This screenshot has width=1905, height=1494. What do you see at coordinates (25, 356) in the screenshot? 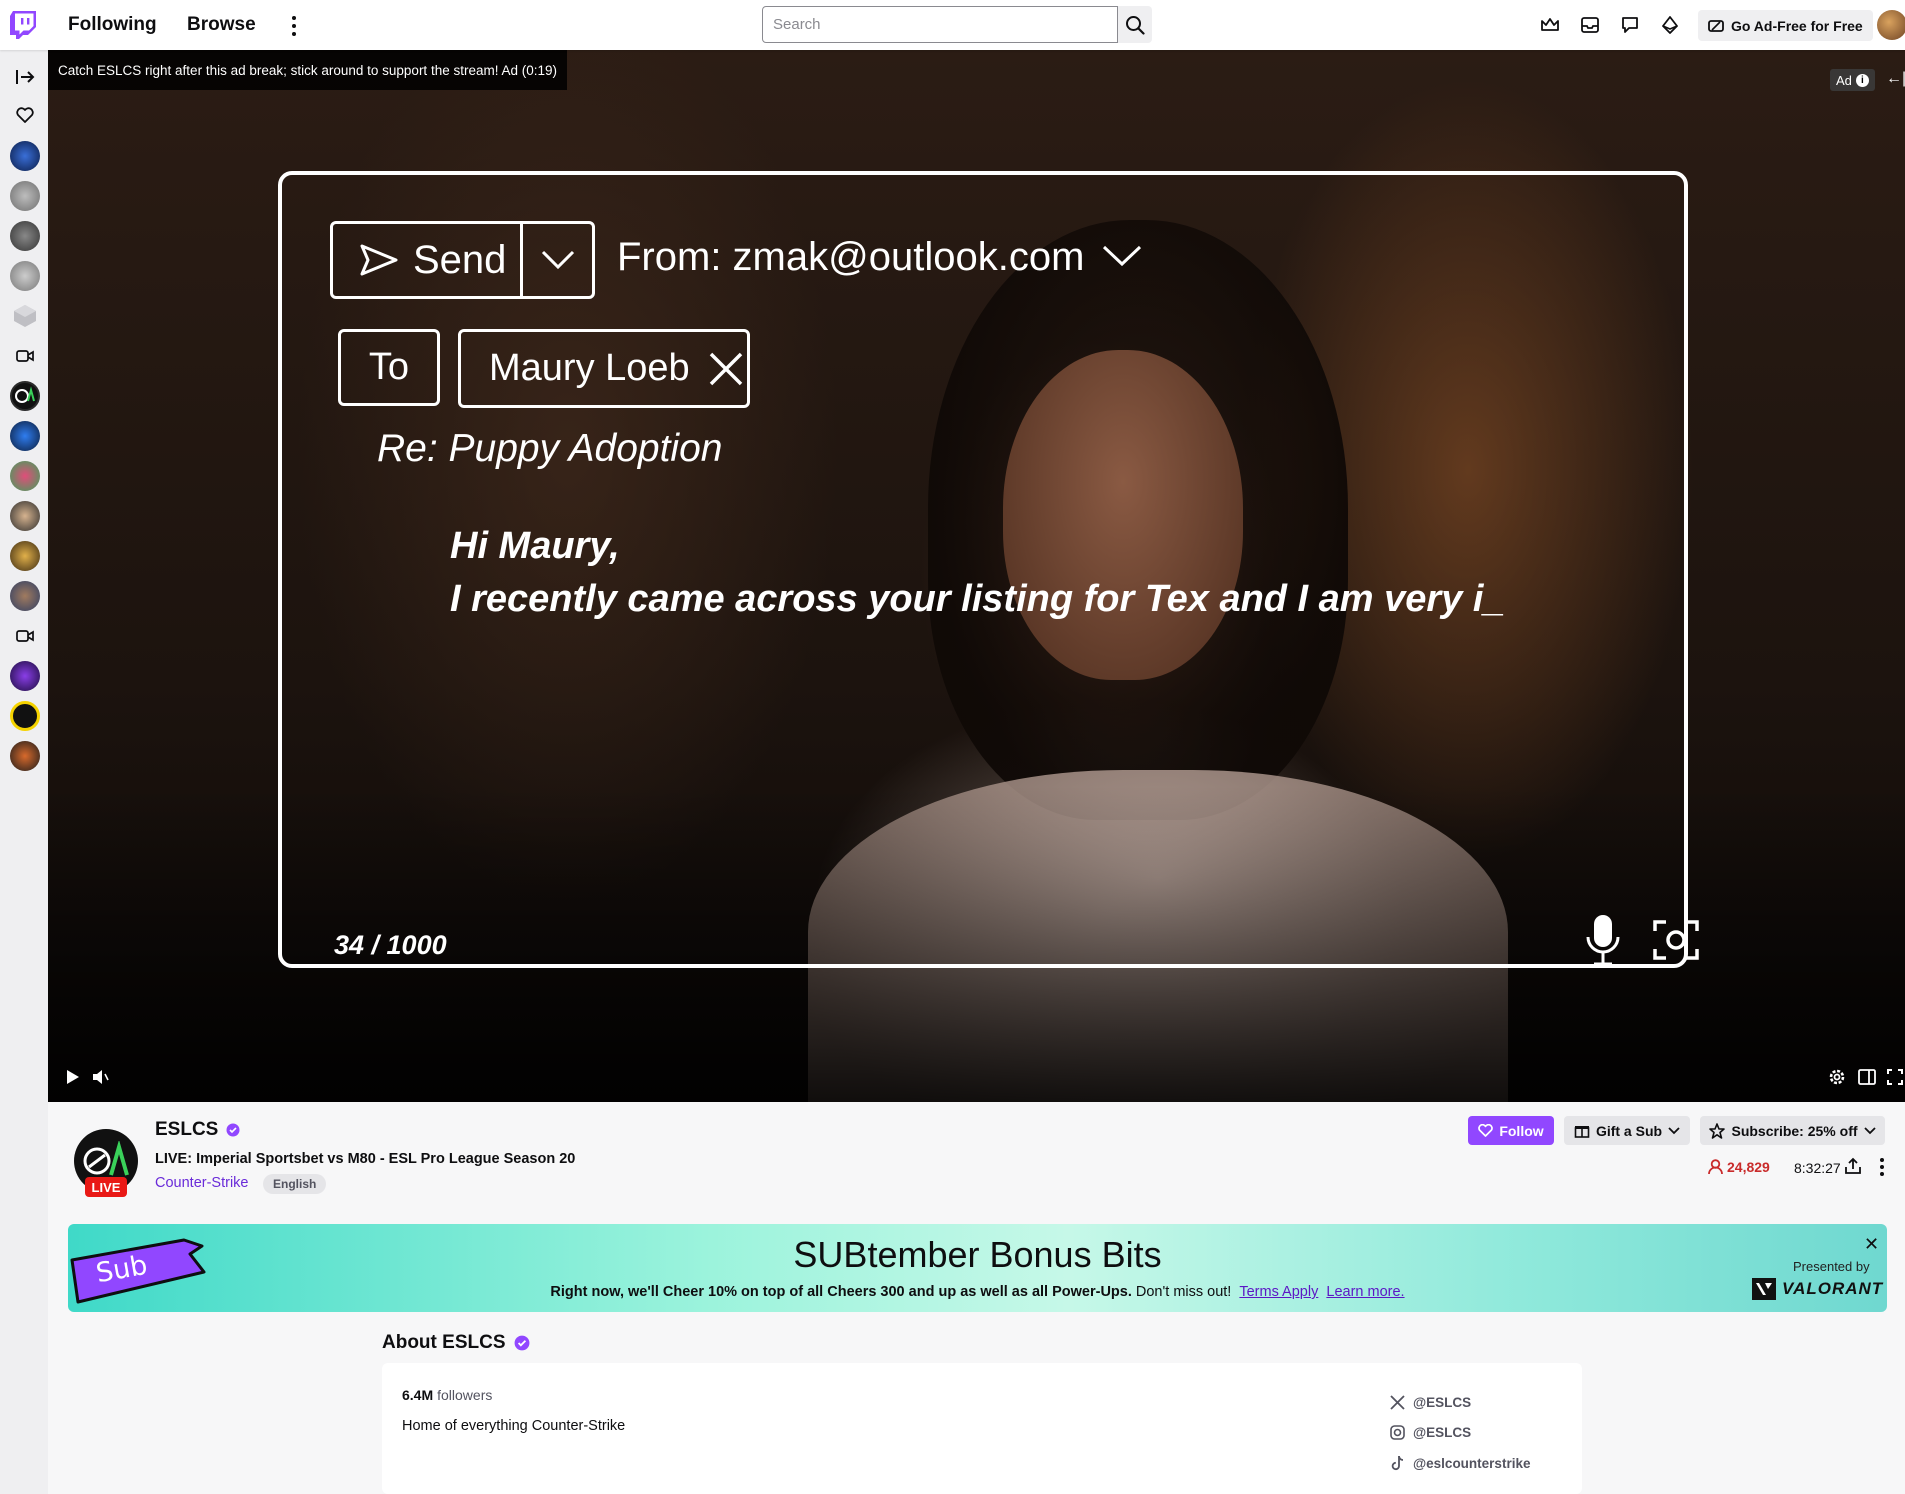
I see `live-camera-icon` at bounding box center [25, 356].